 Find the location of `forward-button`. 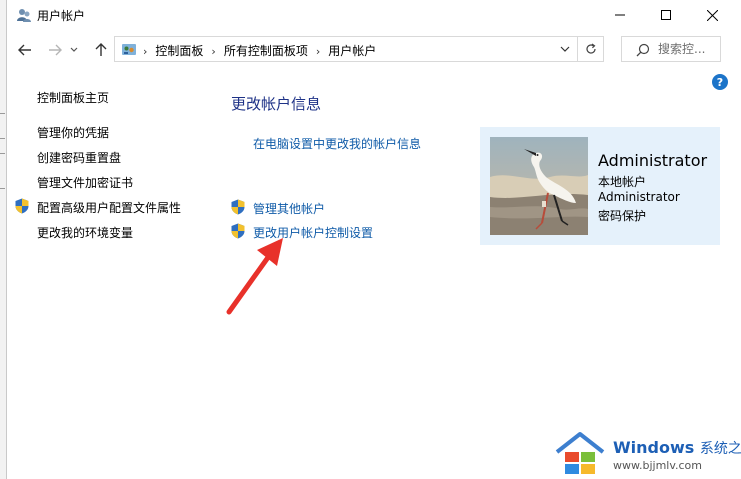

forward-button is located at coordinates (55, 50).